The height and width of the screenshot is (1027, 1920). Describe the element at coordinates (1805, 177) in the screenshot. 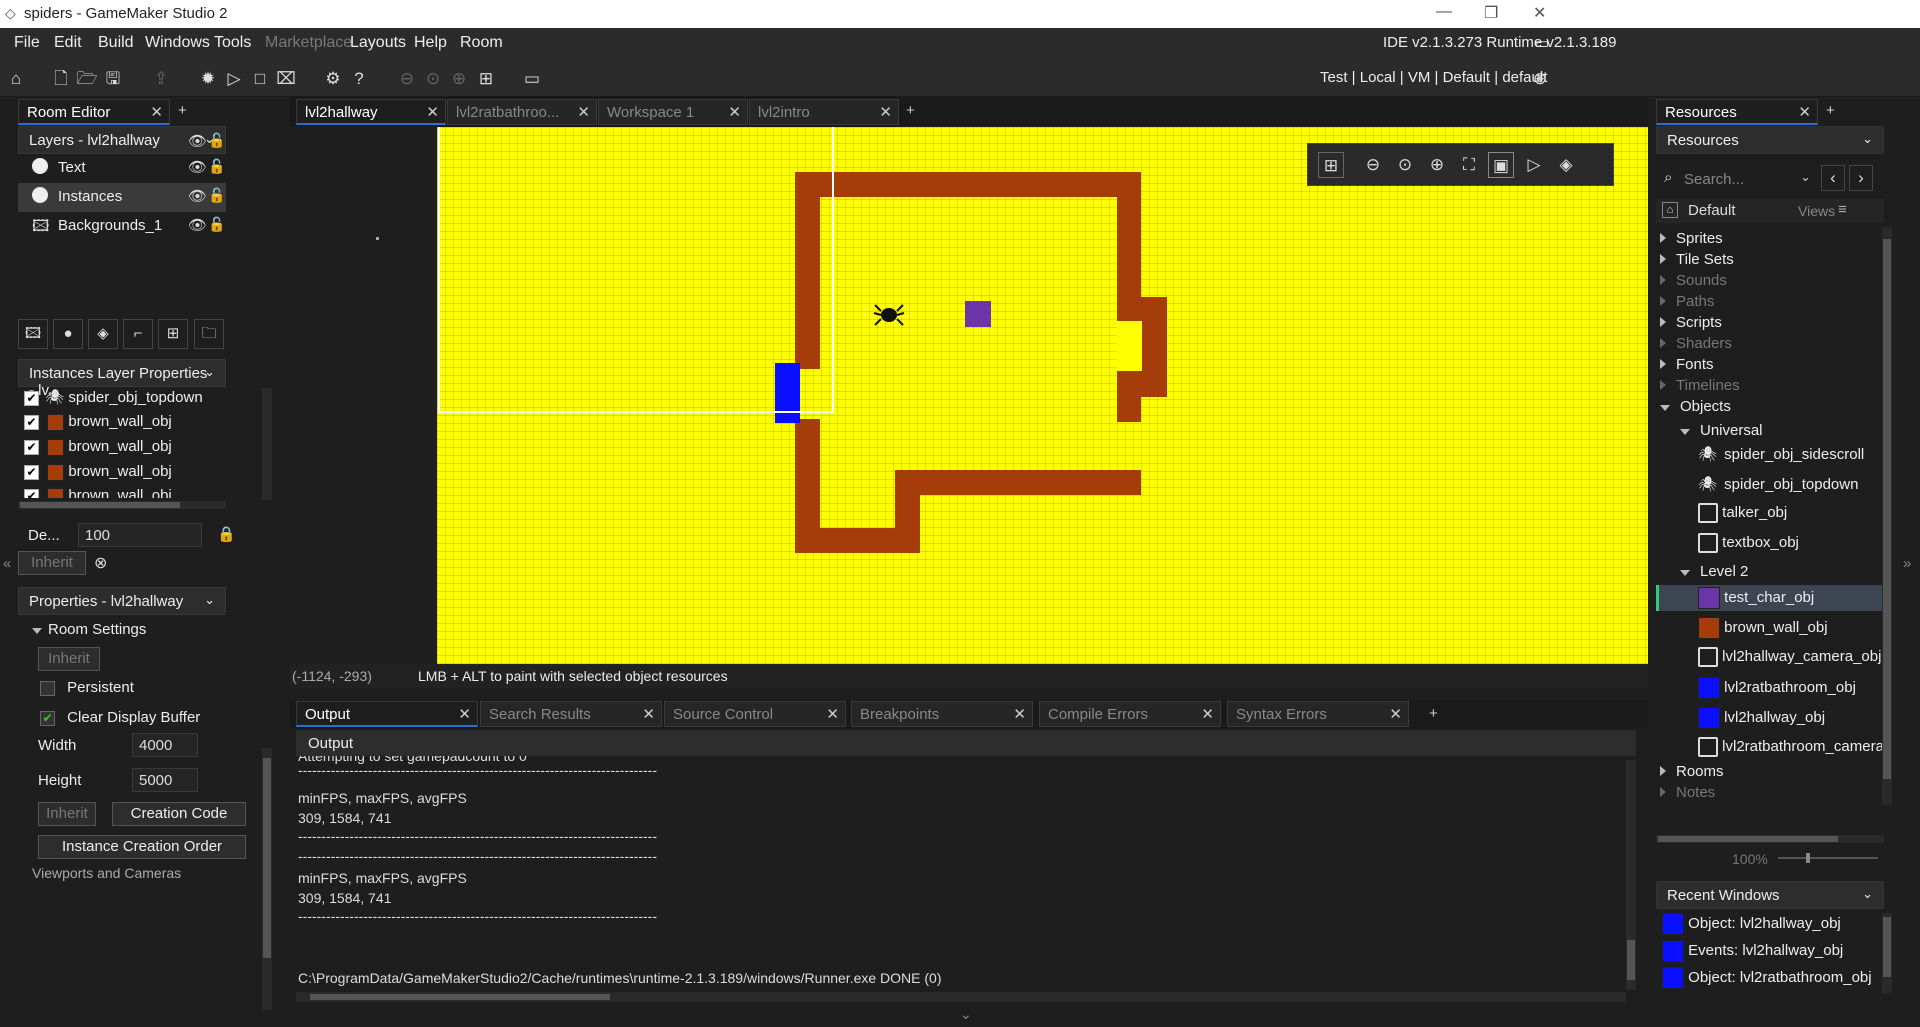

I see `chevron-down-icon: ⌄` at that location.